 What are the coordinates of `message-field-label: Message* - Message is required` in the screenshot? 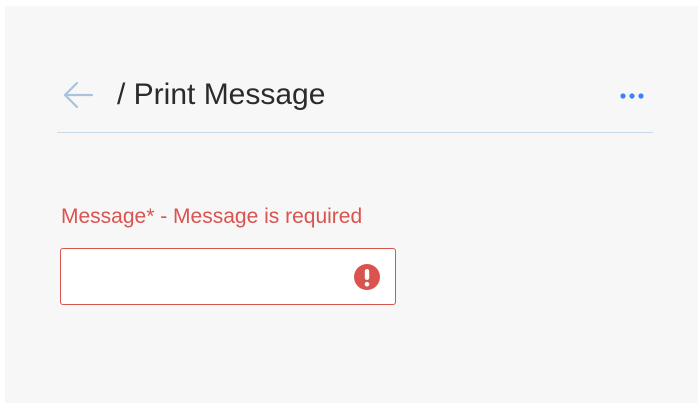 It's located at (212, 216).